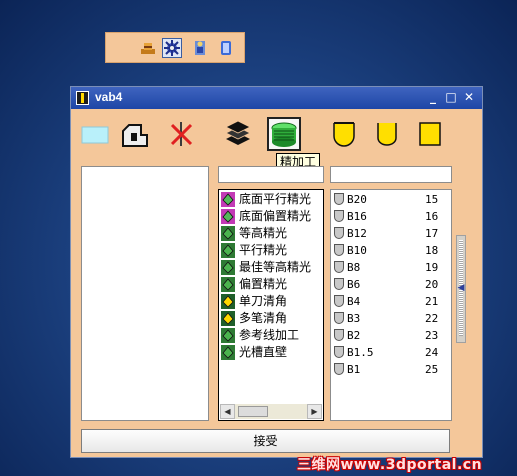 This screenshot has width=517, height=476. What do you see at coordinates (432, 352) in the screenshot?
I see `tool-number: 24` at bounding box center [432, 352].